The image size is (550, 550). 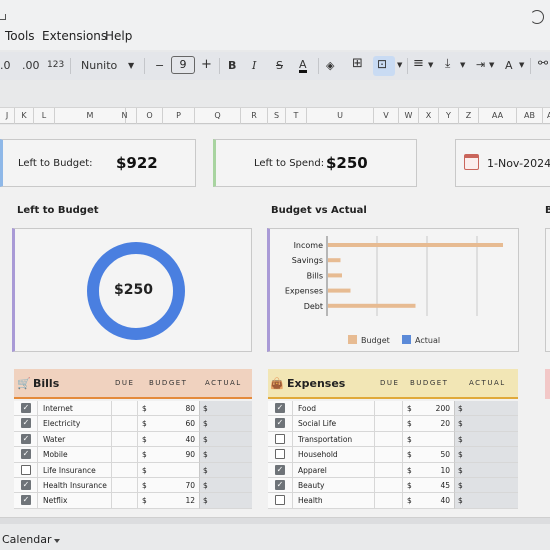 I want to click on chevron-down-icon, so click(x=57, y=541).